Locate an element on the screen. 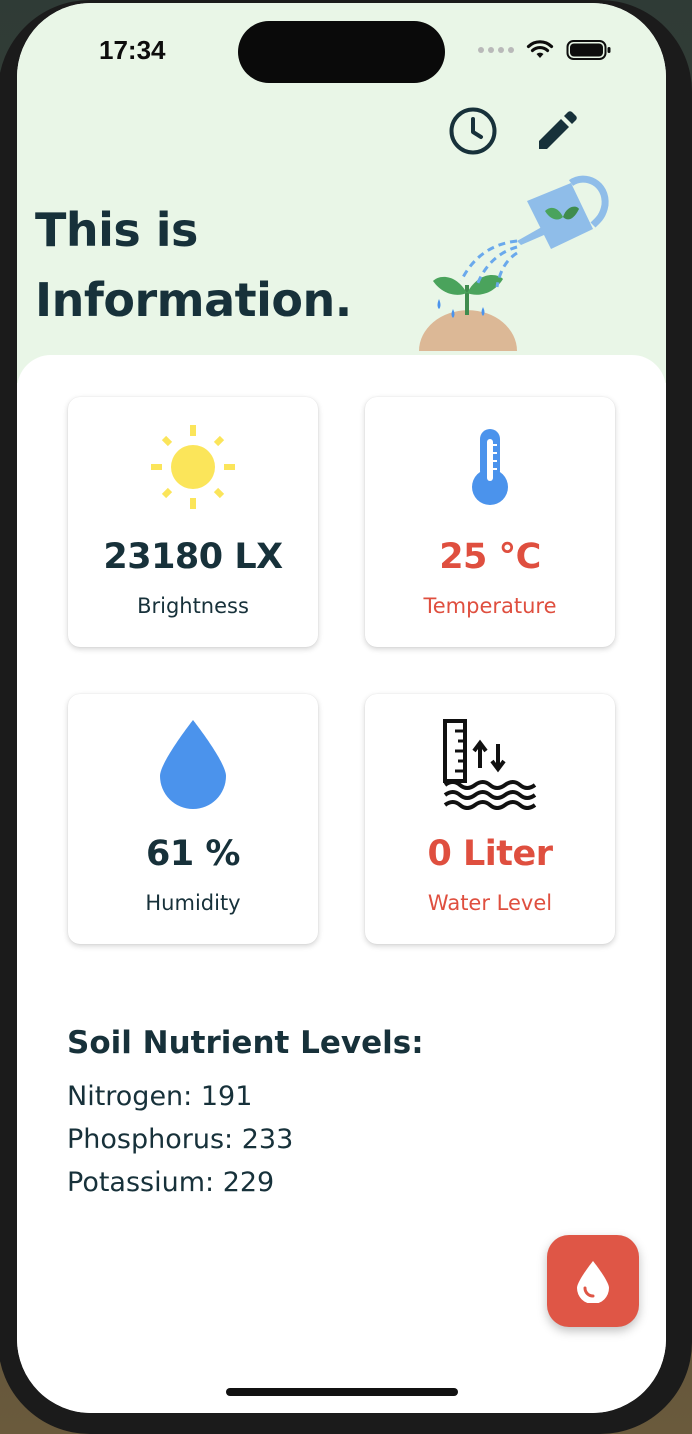  watering-can-seedling-illustration is located at coordinates (514, 263).